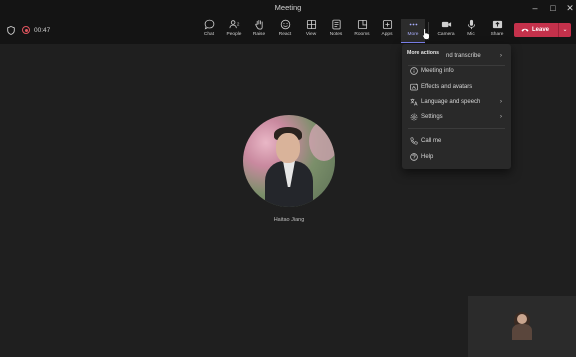 The height and width of the screenshot is (357, 576). I want to click on menu-item-label: Language and speech, so click(451, 102).